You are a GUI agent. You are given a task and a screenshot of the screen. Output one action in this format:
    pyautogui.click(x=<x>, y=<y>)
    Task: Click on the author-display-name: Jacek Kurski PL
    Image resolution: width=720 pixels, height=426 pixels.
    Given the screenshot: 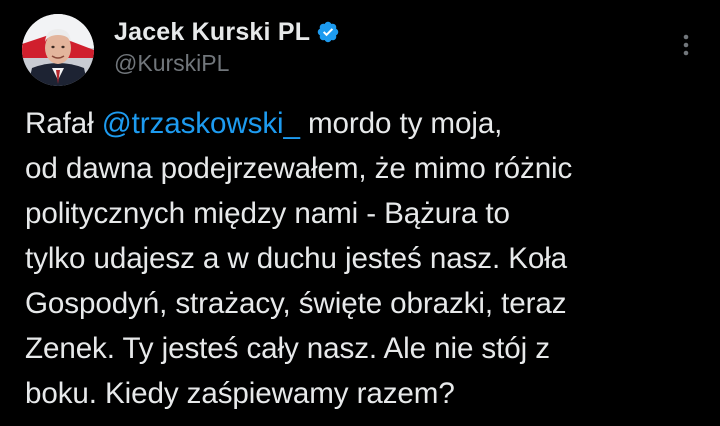 What is the action you would take?
    pyautogui.click(x=212, y=32)
    